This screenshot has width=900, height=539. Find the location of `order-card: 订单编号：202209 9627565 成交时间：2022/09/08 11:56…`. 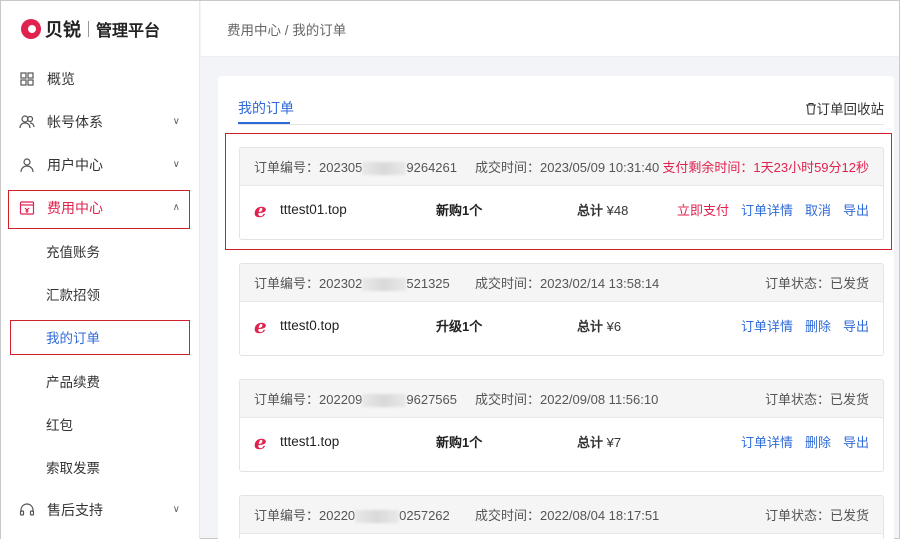

order-card: 订单编号：202209 9627565 成交时间：2022/09/08 11:56… is located at coordinates (561, 425).